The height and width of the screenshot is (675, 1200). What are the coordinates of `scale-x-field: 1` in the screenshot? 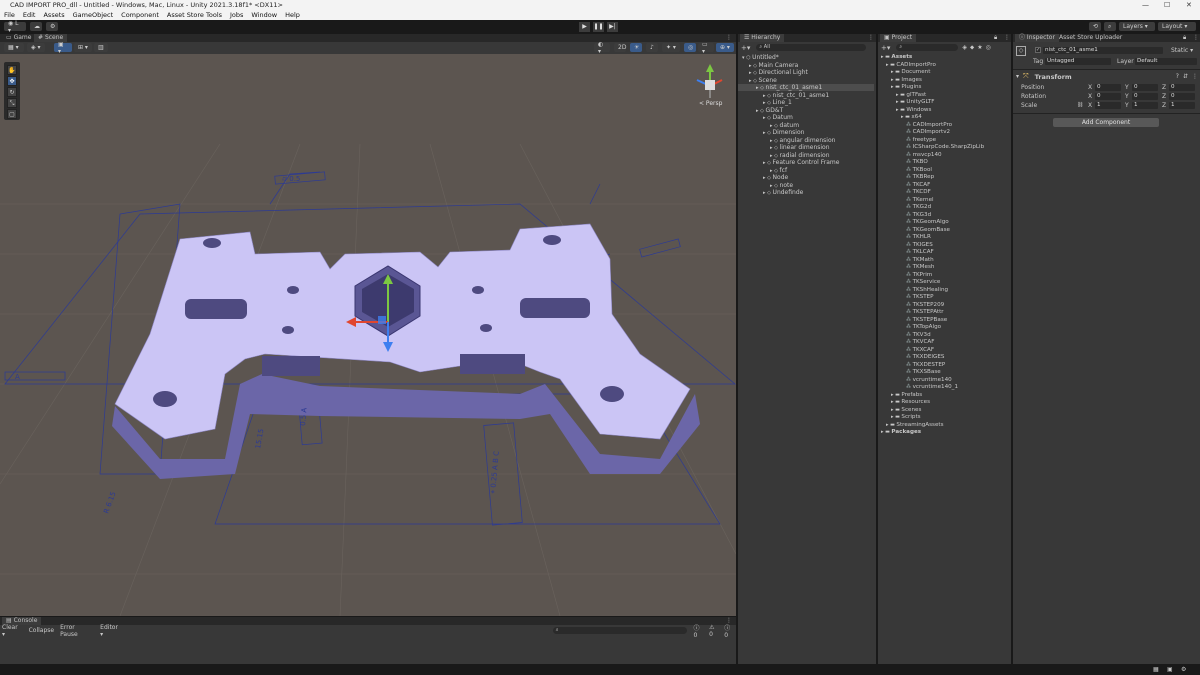 It's located at (1108, 105).